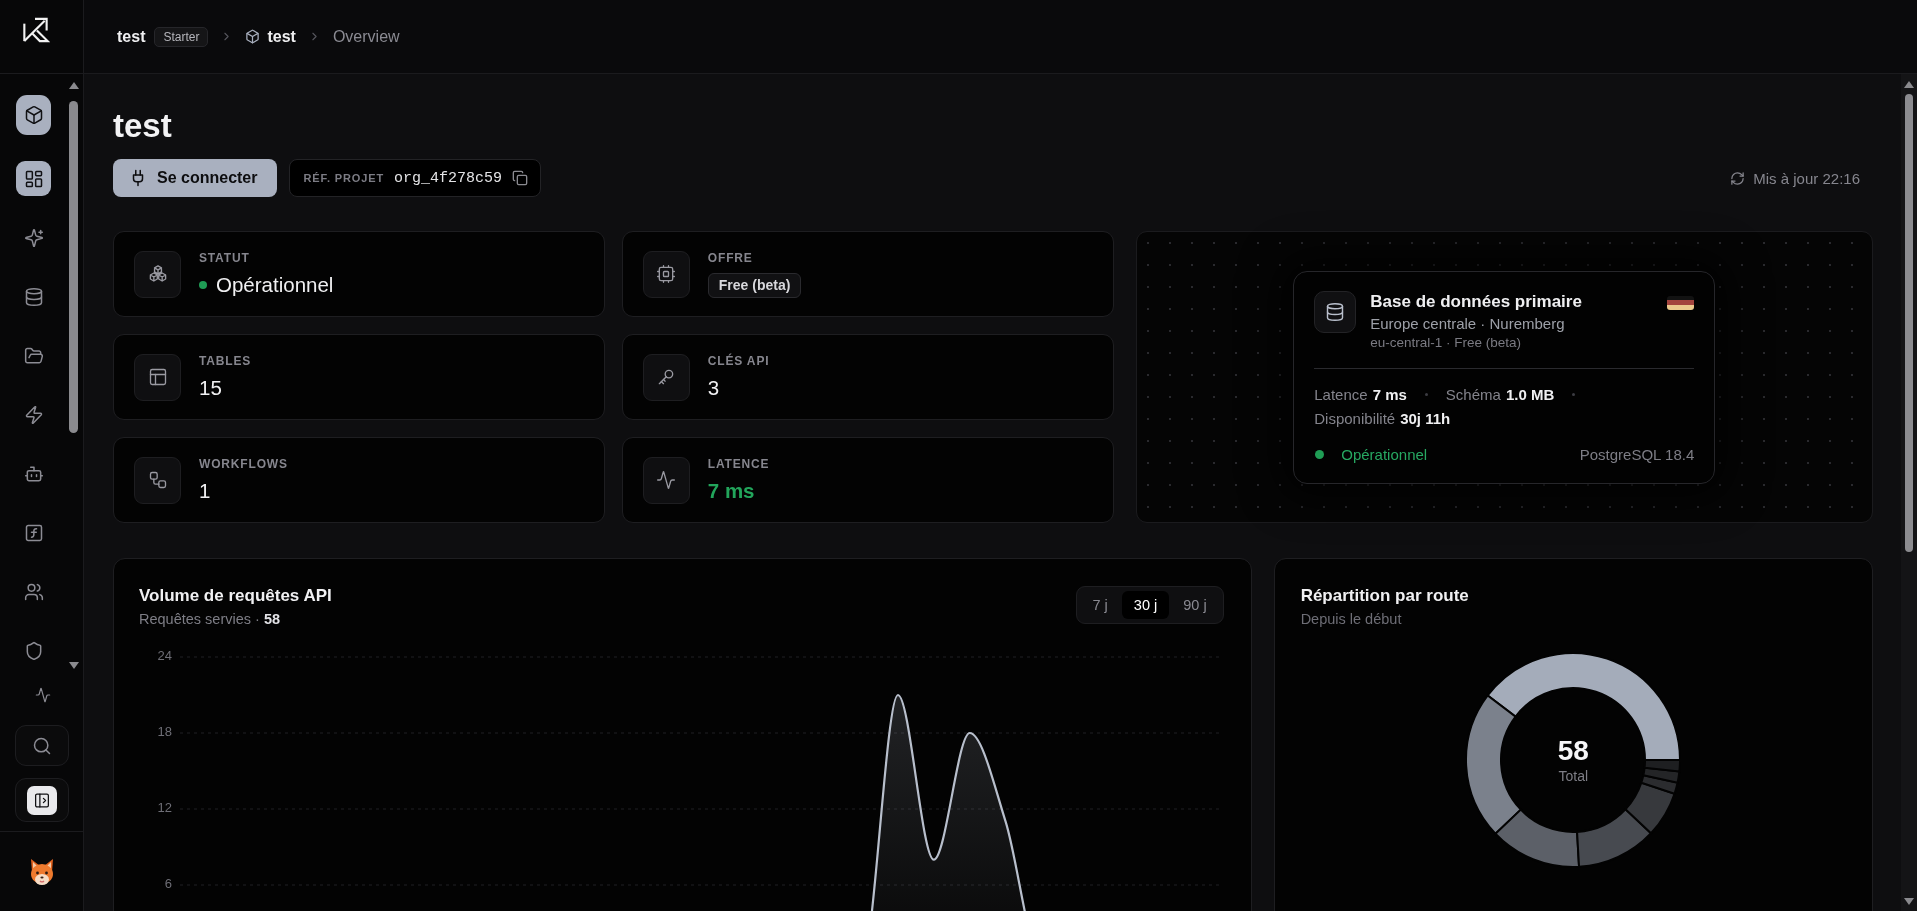 Image resolution: width=1917 pixels, height=911 pixels. Describe the element at coordinates (33, 355) in the screenshot. I see `folder-icon` at that location.